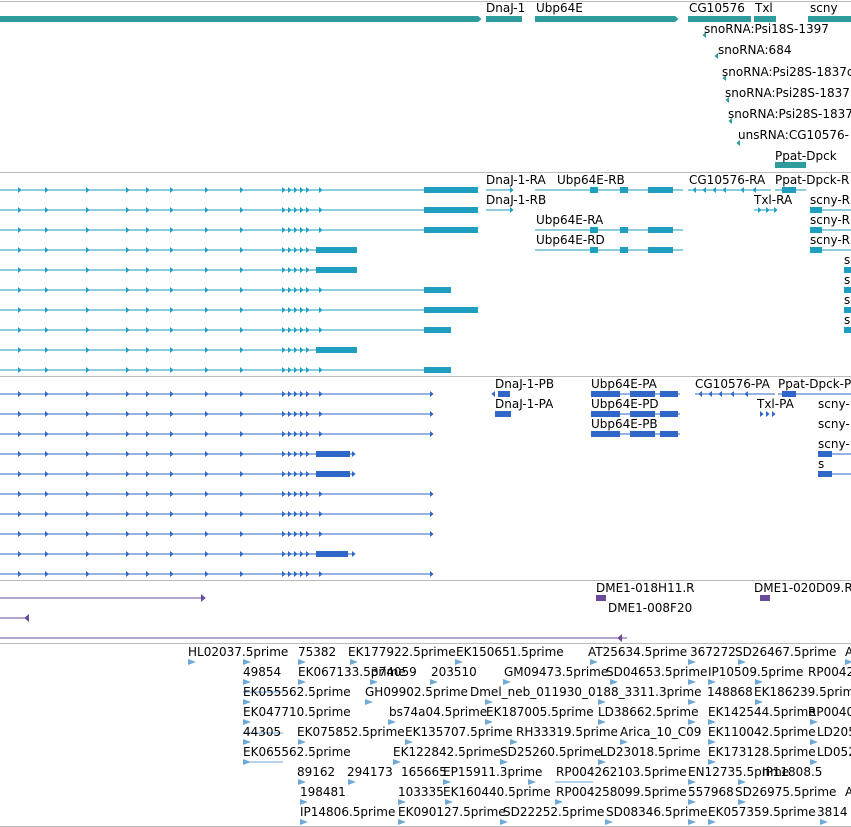  Describe the element at coordinates (452, 812) in the screenshot. I see `est-label: EK090127.5prime` at that location.